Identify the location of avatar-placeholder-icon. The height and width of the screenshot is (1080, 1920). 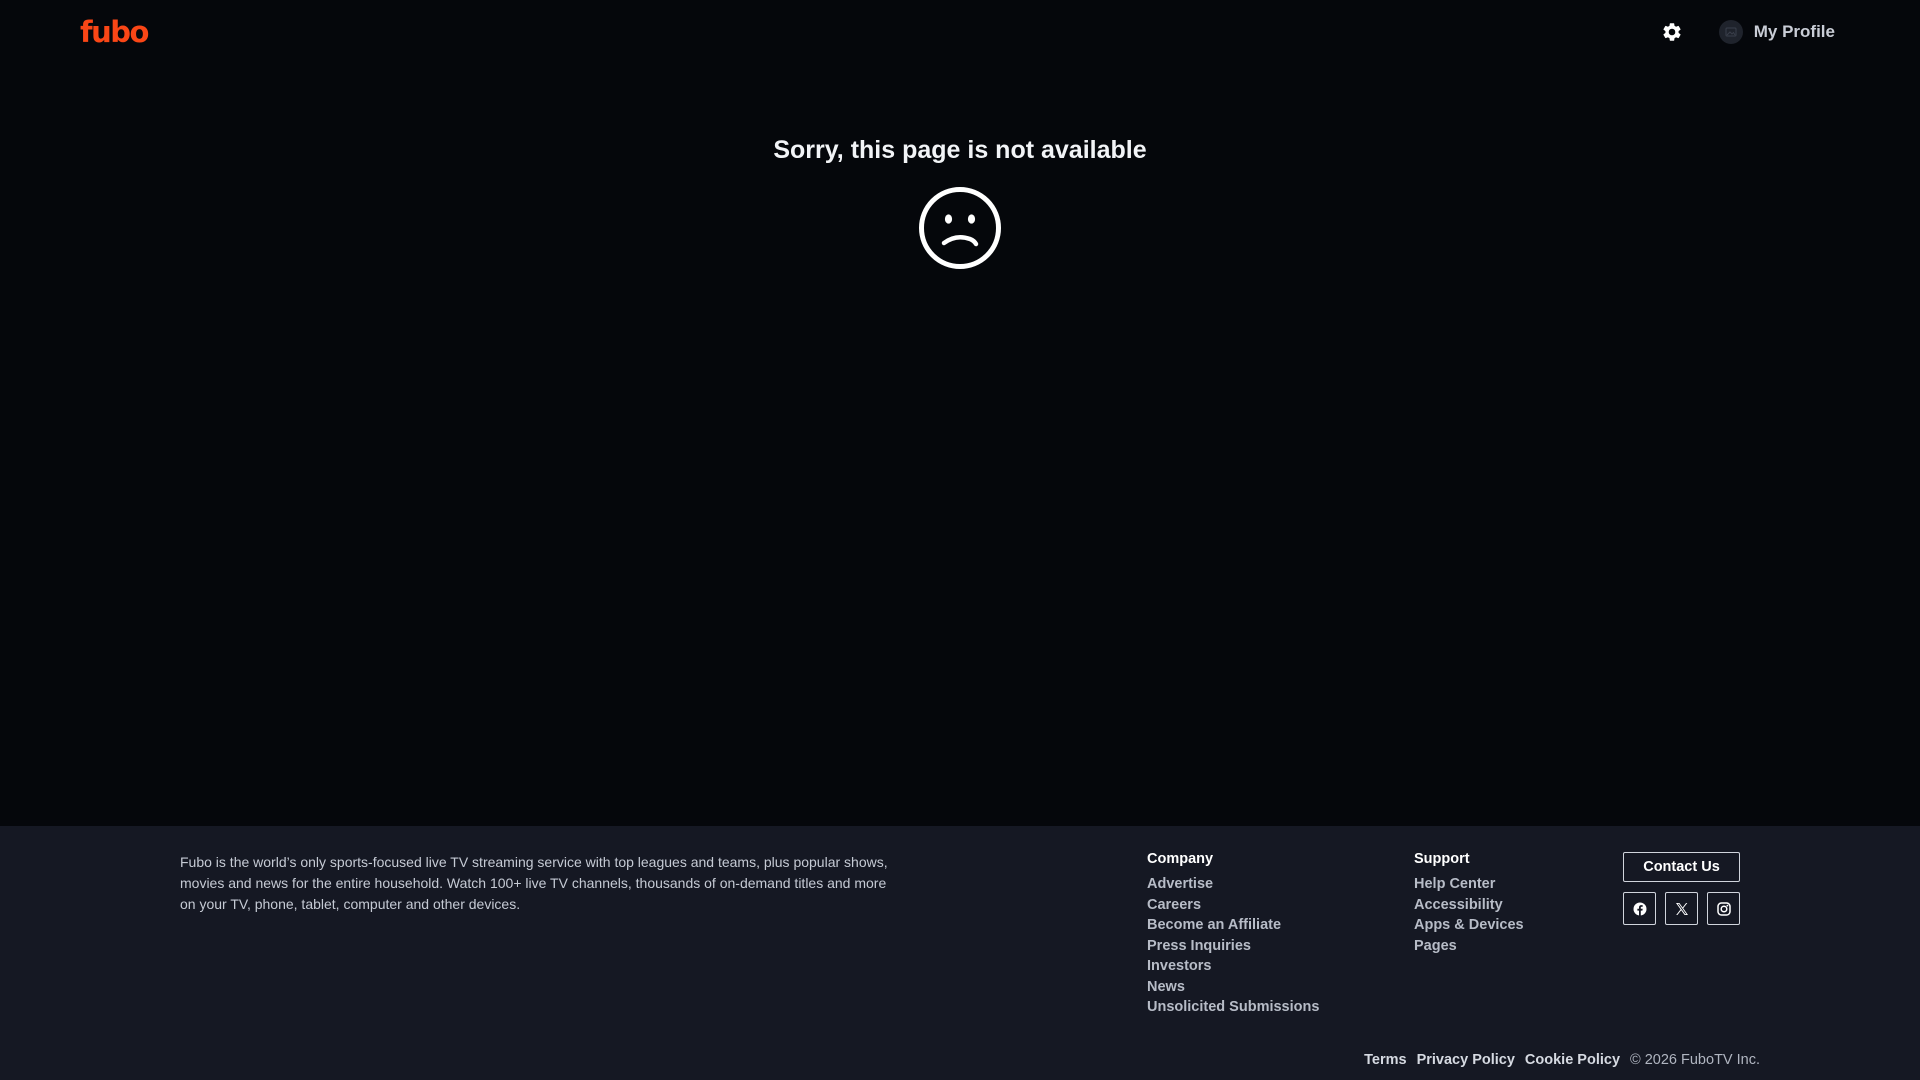
(1731, 32).